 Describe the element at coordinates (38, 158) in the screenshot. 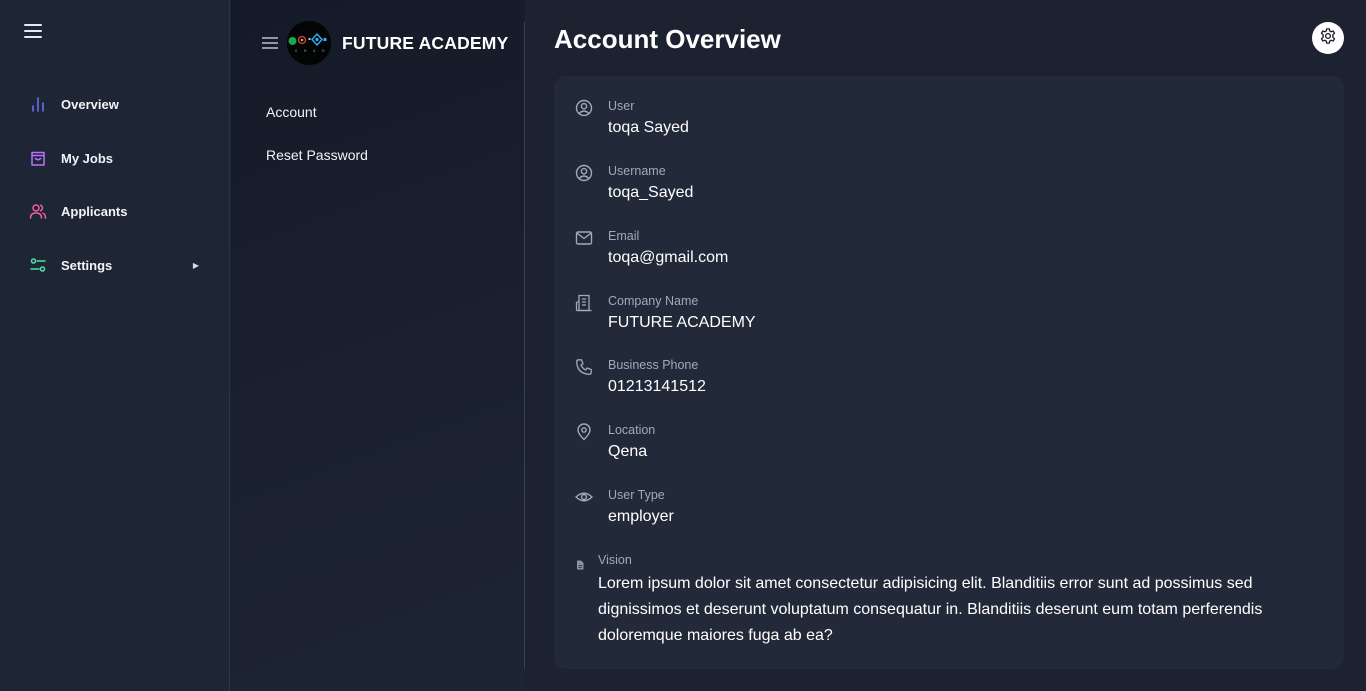

I see `shopping-bag-icon` at that location.